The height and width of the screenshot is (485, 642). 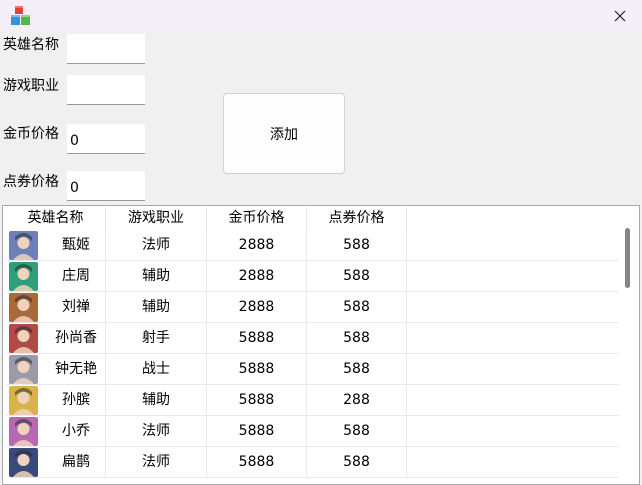 What do you see at coordinates (31, 134) in the screenshot?
I see `gold-price-label: 金币价格` at bounding box center [31, 134].